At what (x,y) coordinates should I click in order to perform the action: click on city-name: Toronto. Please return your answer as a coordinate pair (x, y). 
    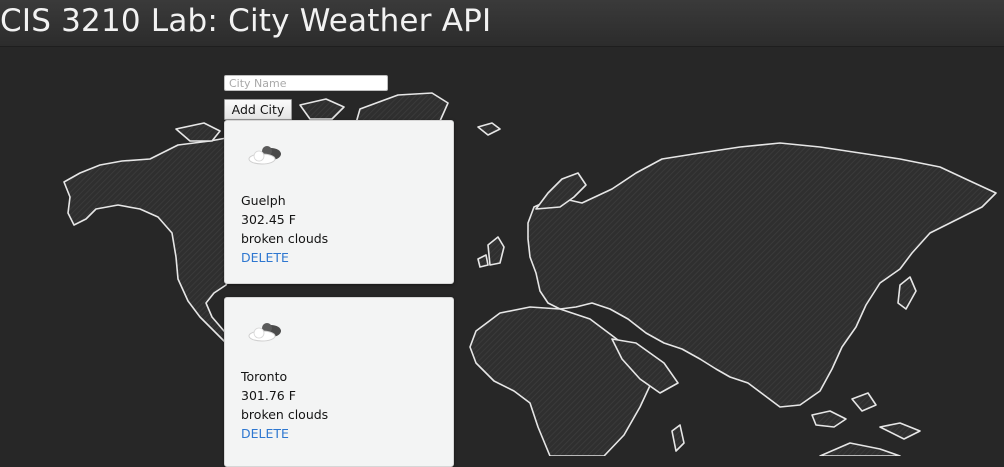
    Looking at the image, I should click on (264, 376).